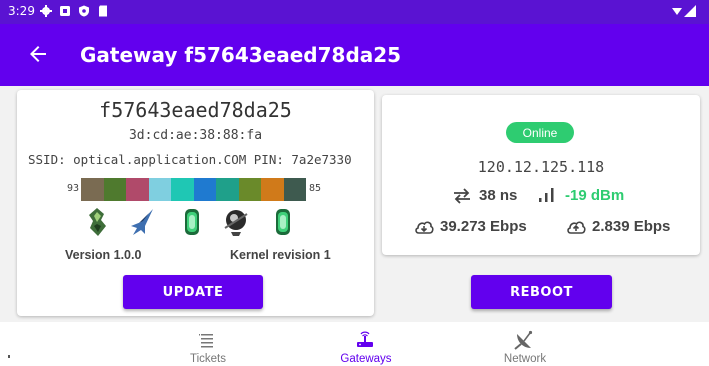 The width and height of the screenshot is (709, 366). Describe the element at coordinates (424, 227) in the screenshot. I see `cloud-download-icon` at that location.